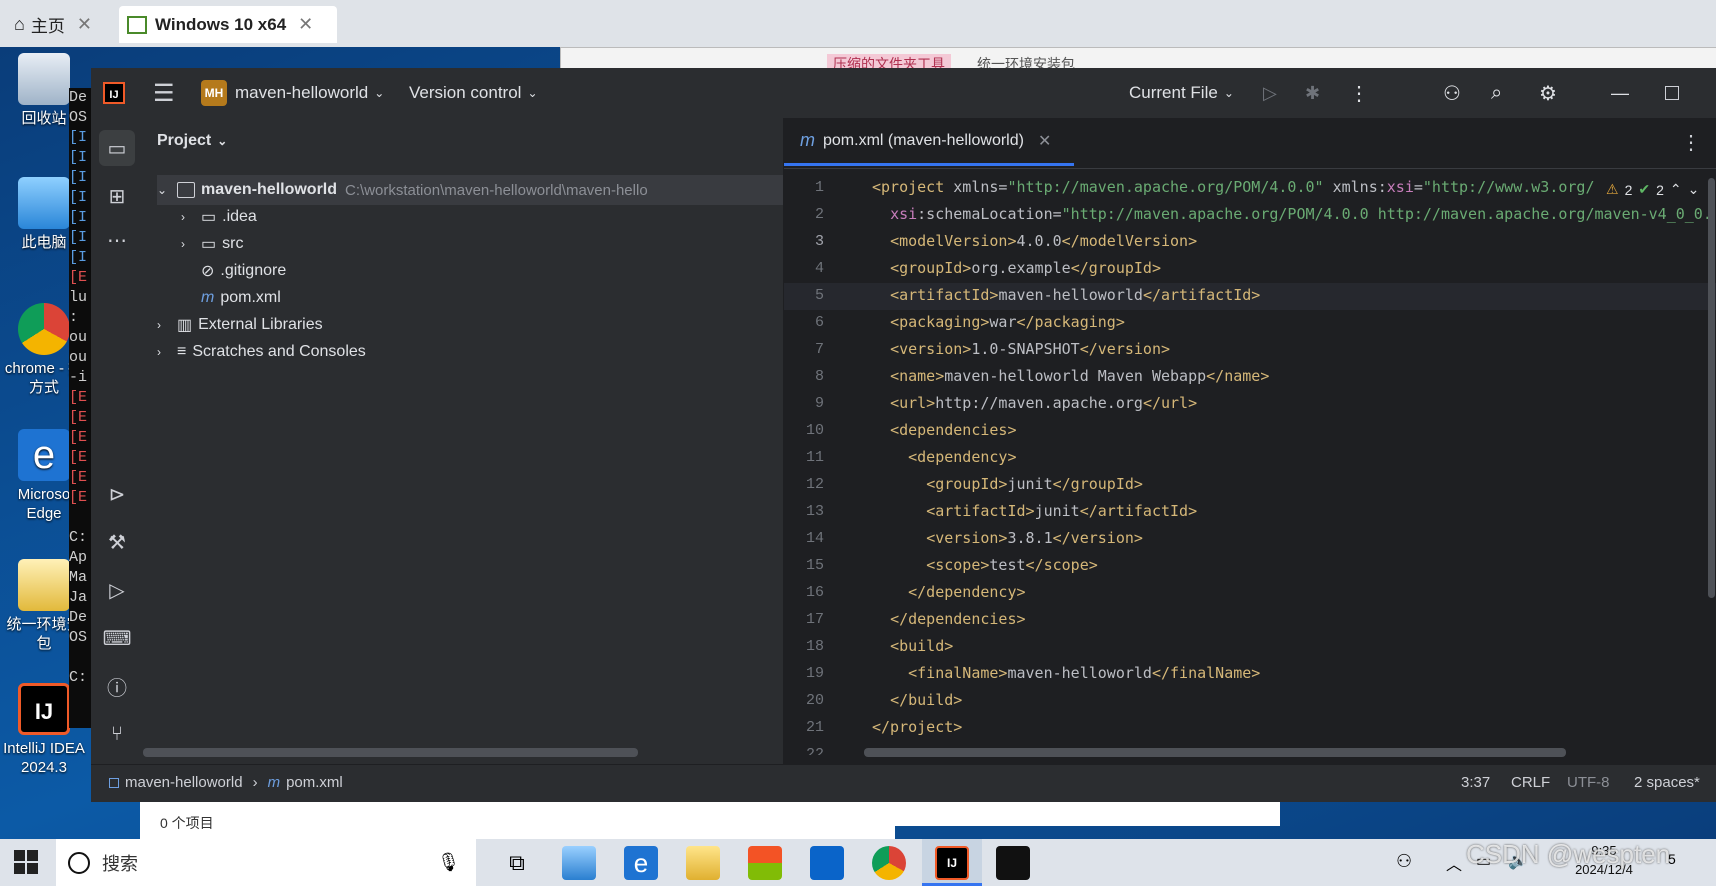 The image size is (1716, 886). Describe the element at coordinates (117, 590) in the screenshot. I see `run-tool-icon: ▷` at that location.